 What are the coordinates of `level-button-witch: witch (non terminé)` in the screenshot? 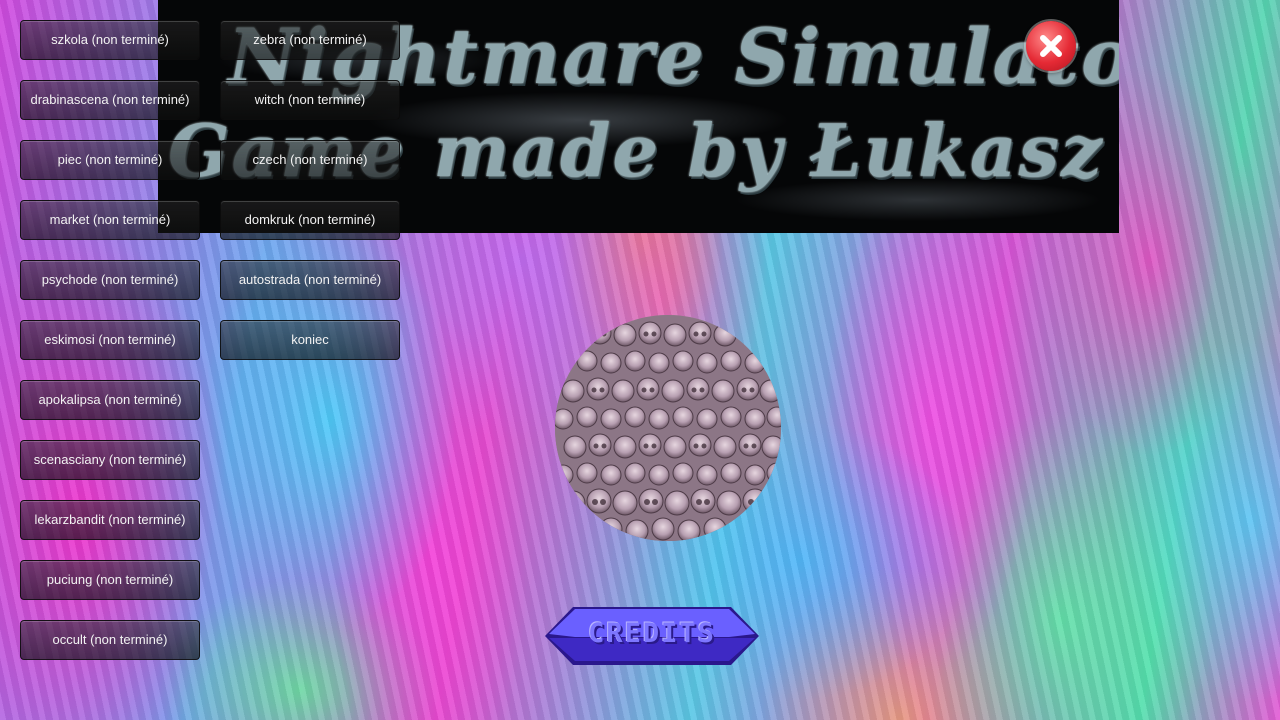 It's located at (310, 100).